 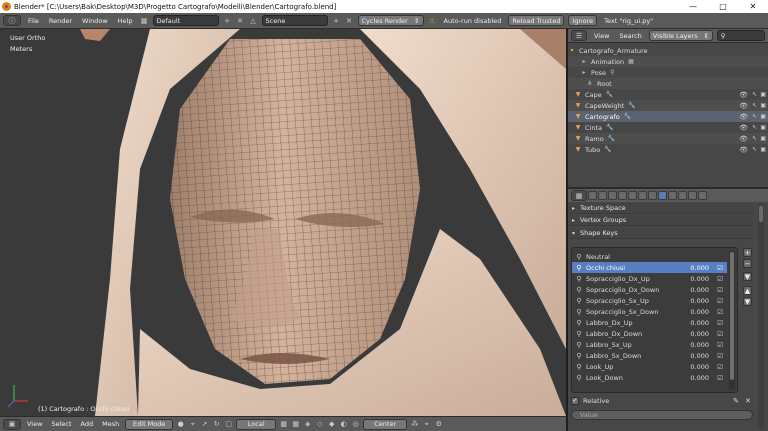 I want to click on shape-key-item: ⚲ Labbro_Dx_Up 0.000 ☑, so click(x=649, y=322).